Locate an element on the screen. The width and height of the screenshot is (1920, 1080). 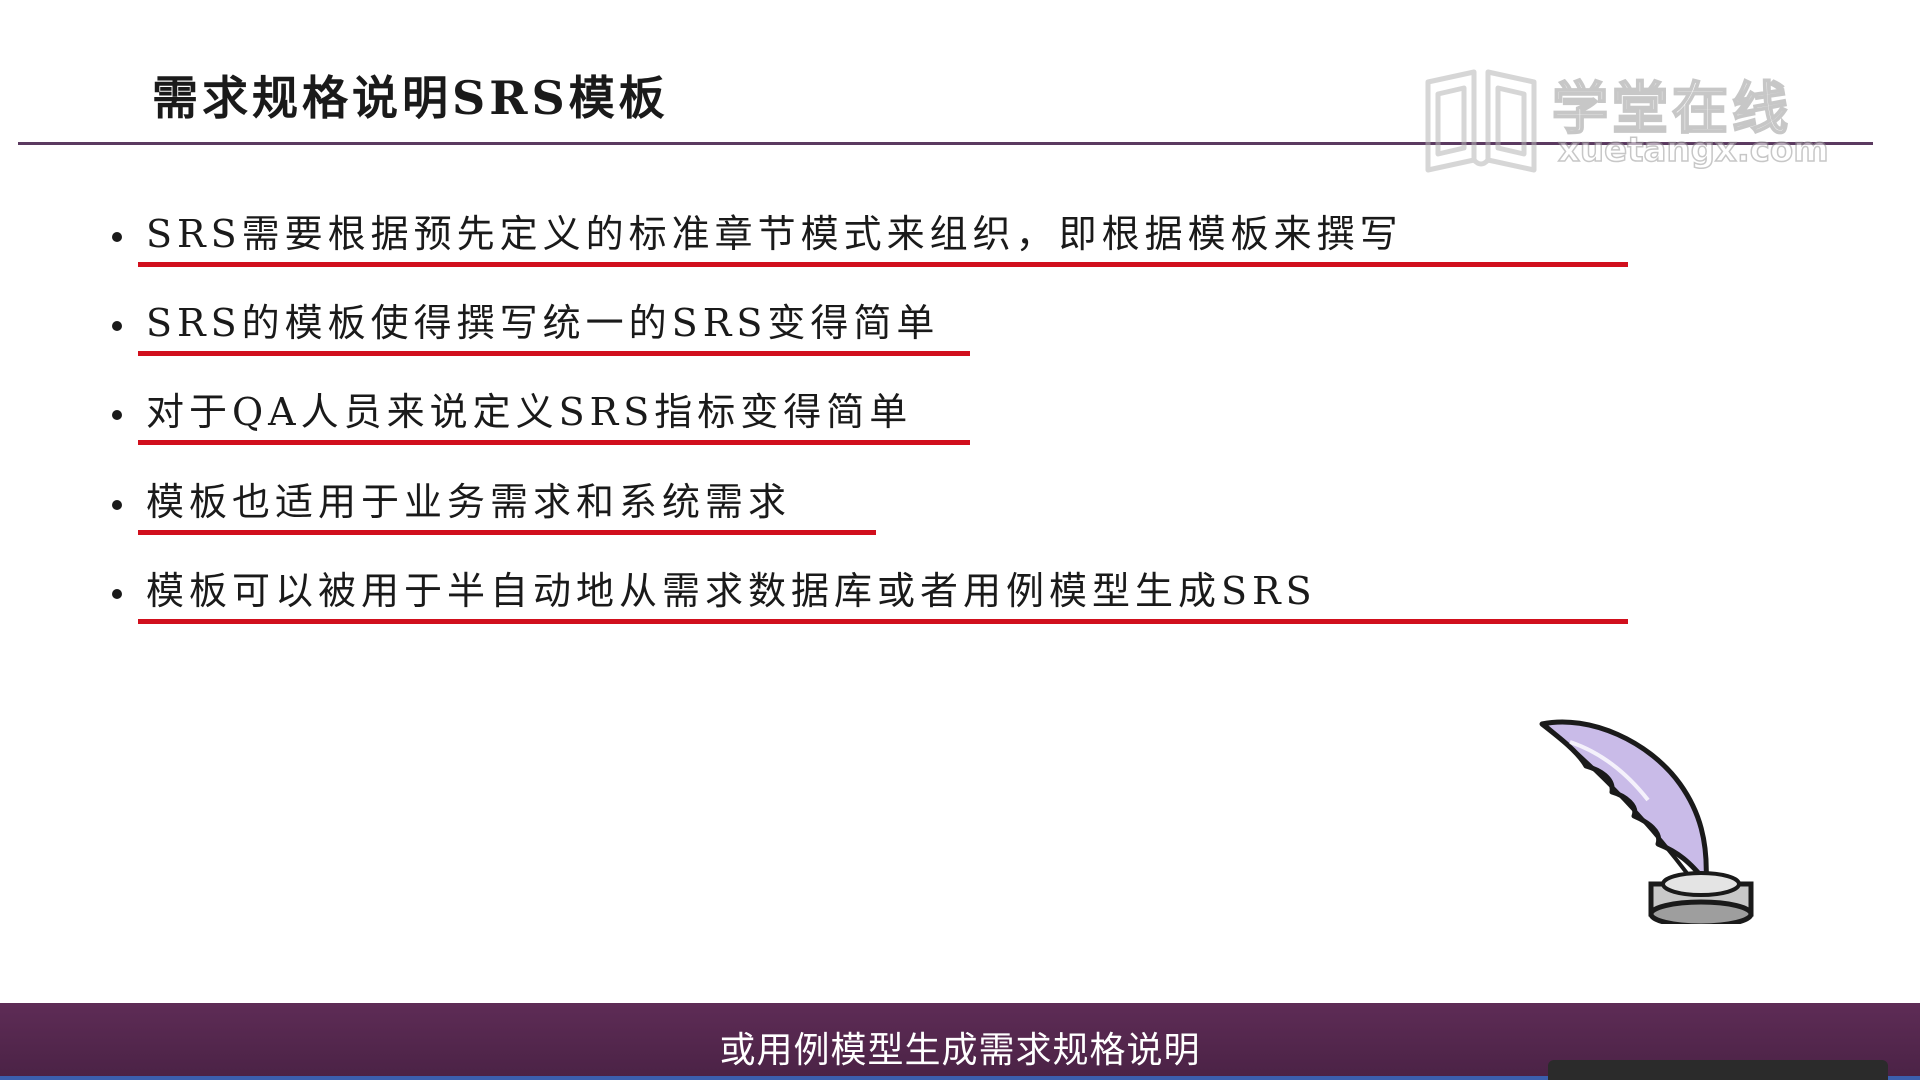
bullet-text: 对于QA人员来说定义SRS指标变得简单 is located at coordinates (529, 412).